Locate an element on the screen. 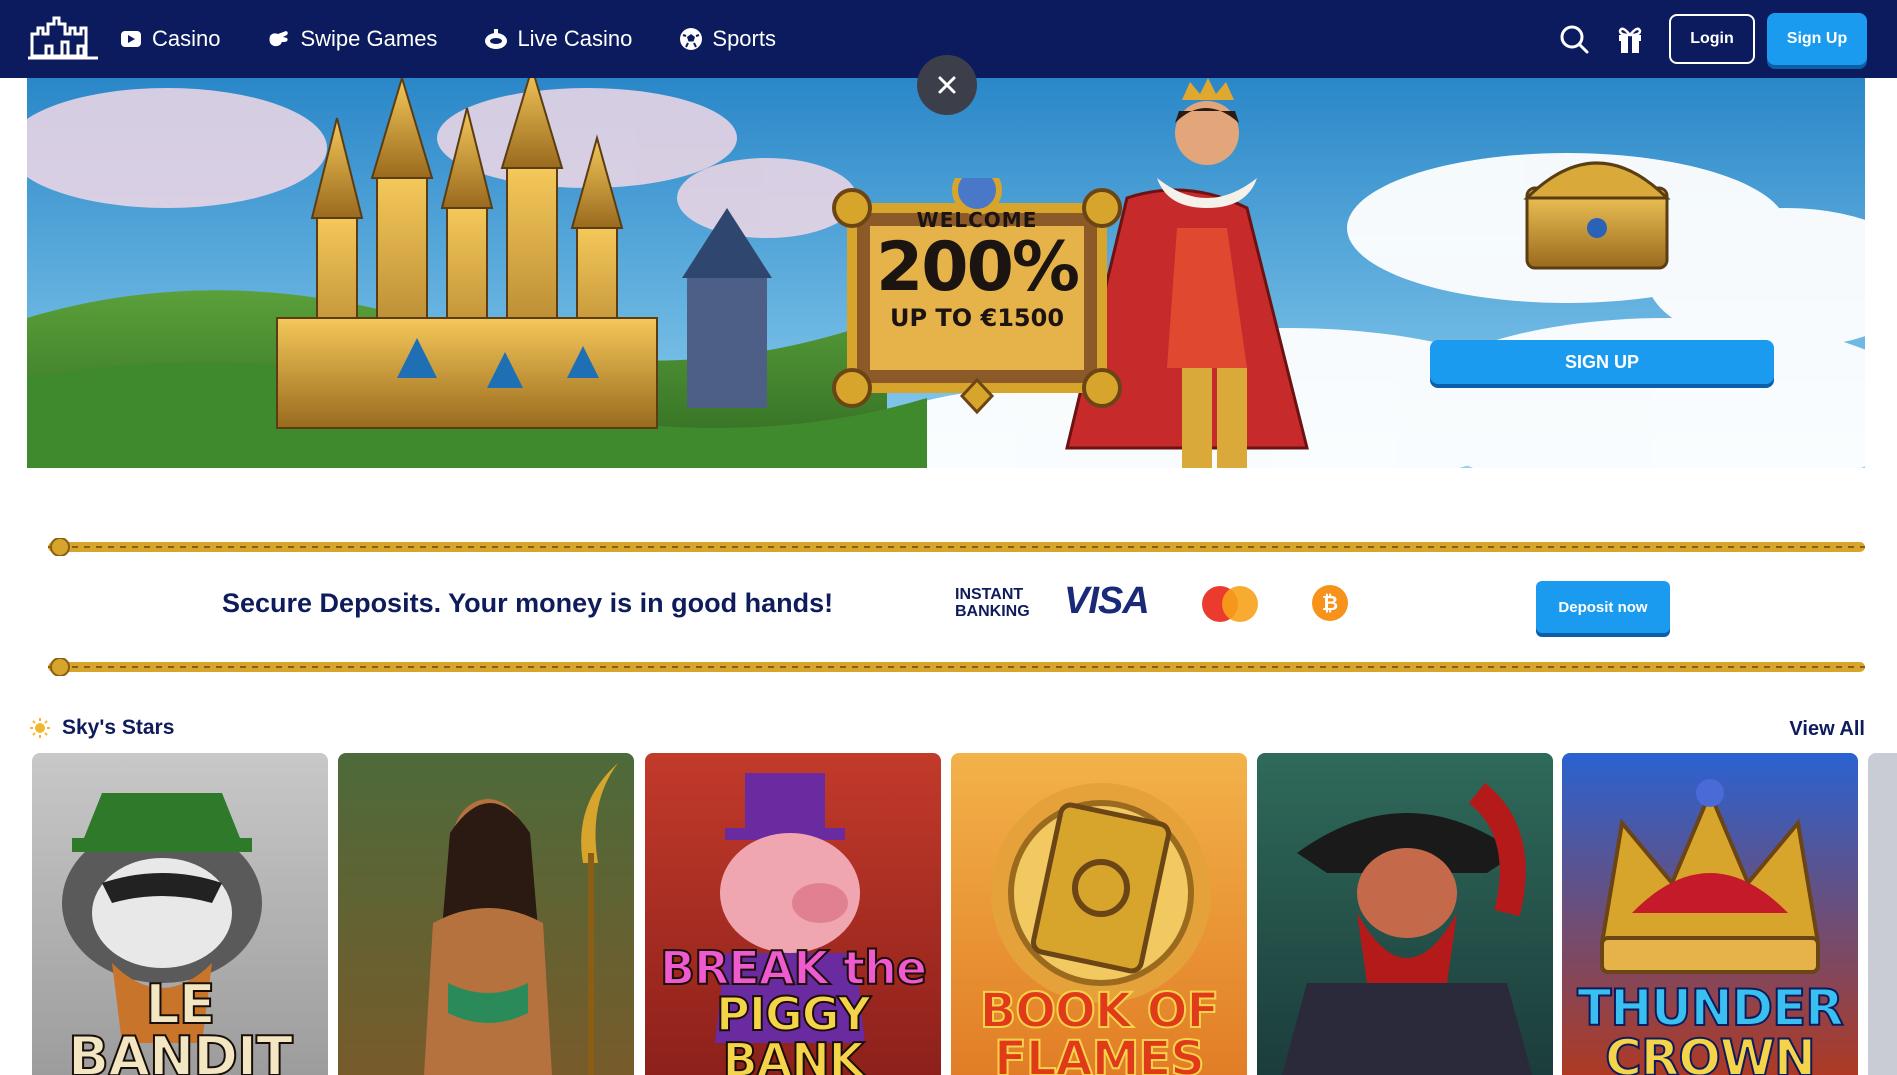  swipe-hand-icon is located at coordinates (279, 39).